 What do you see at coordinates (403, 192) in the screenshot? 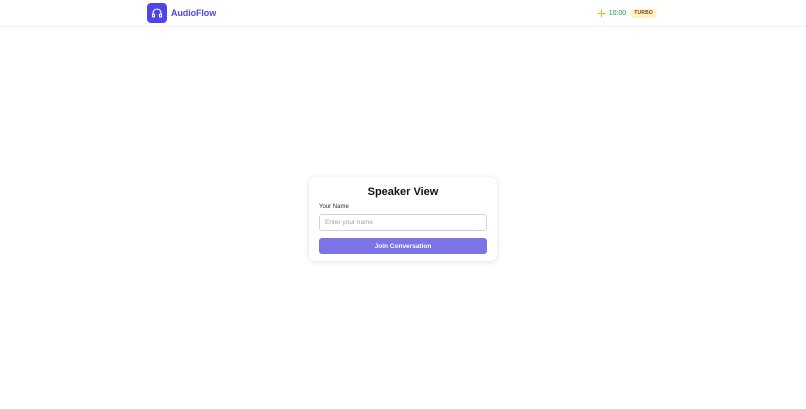
I see `page-title: Speaker View` at bounding box center [403, 192].